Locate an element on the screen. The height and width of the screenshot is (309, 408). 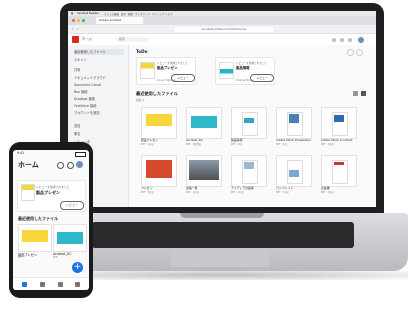
page-title: ホーム is located at coordinates (28, 165).